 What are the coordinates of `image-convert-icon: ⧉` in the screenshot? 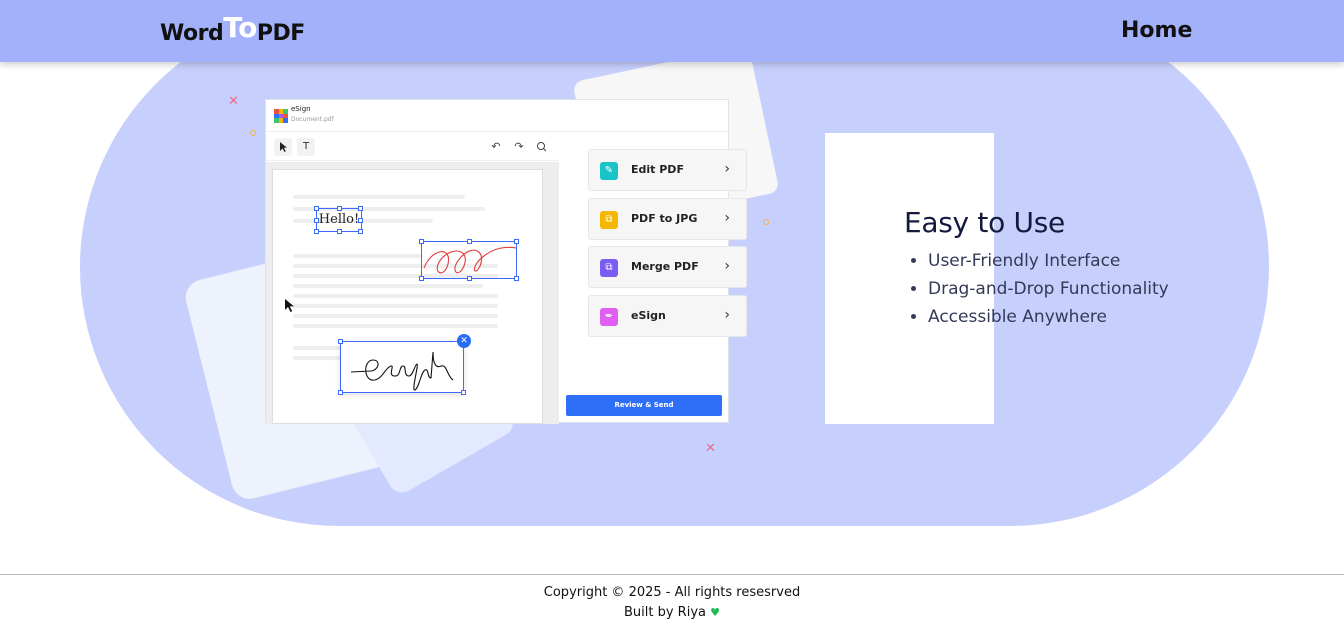 It's located at (609, 220).